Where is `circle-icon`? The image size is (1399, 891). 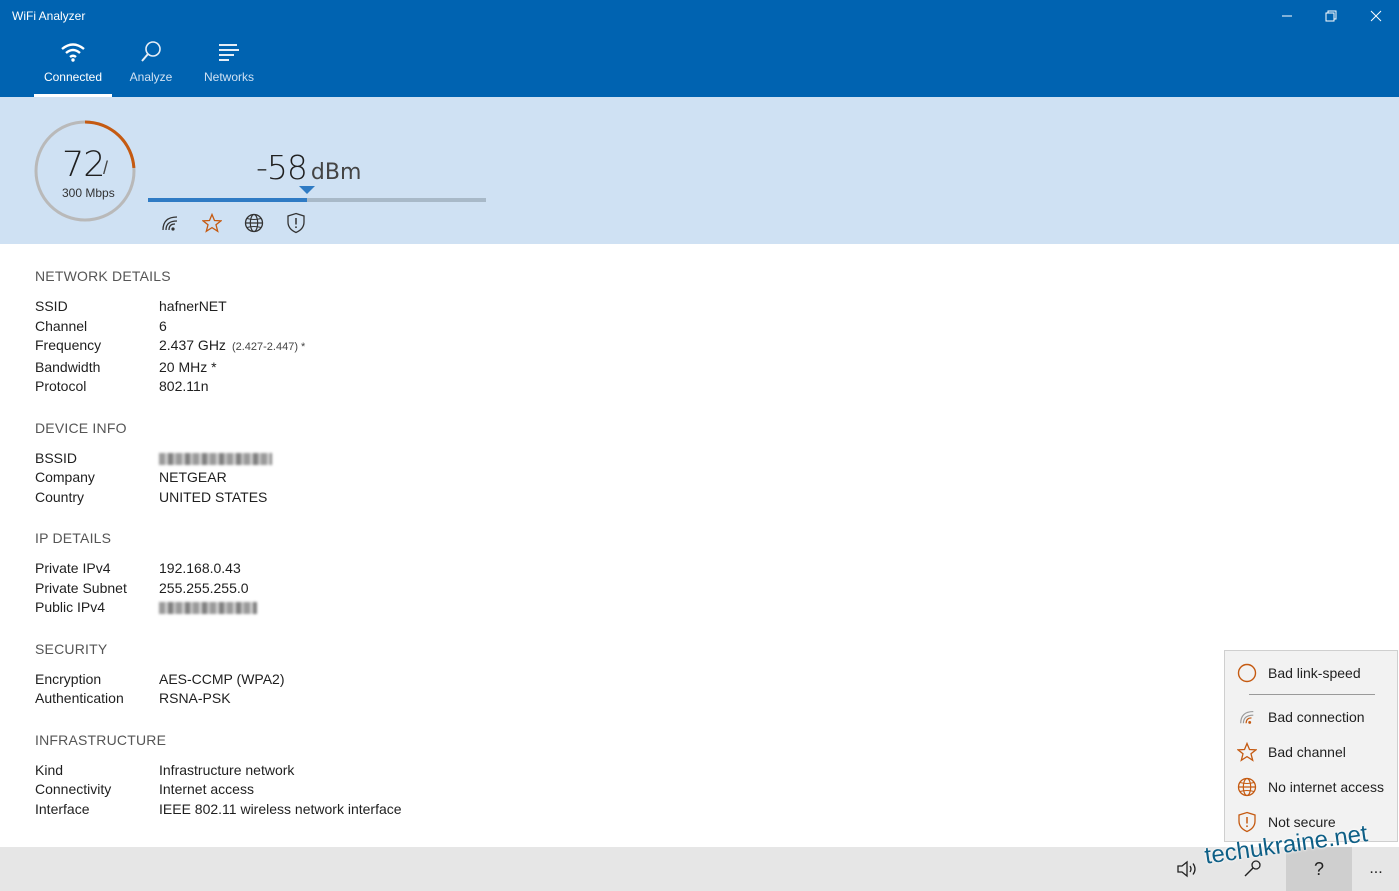
circle-icon is located at coordinates (1247, 673).